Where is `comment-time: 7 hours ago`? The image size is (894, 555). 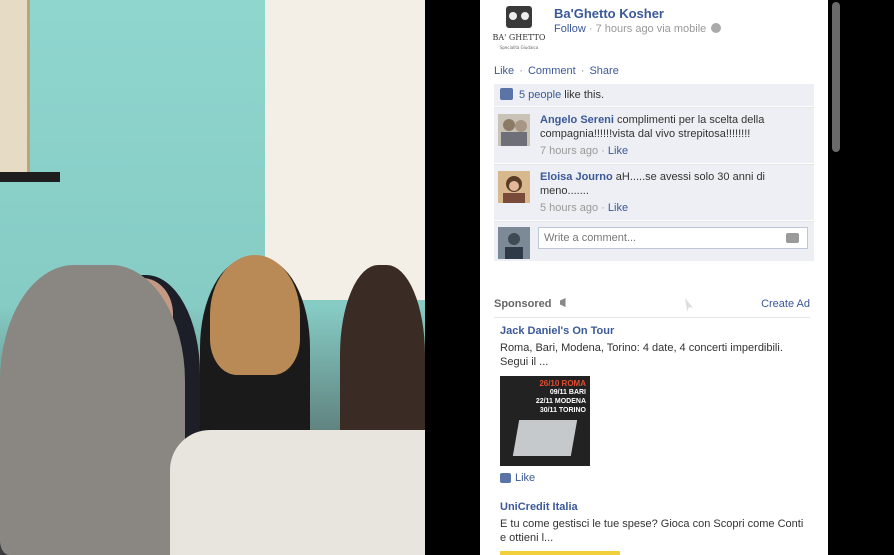 comment-time: 7 hours ago is located at coordinates (569, 151).